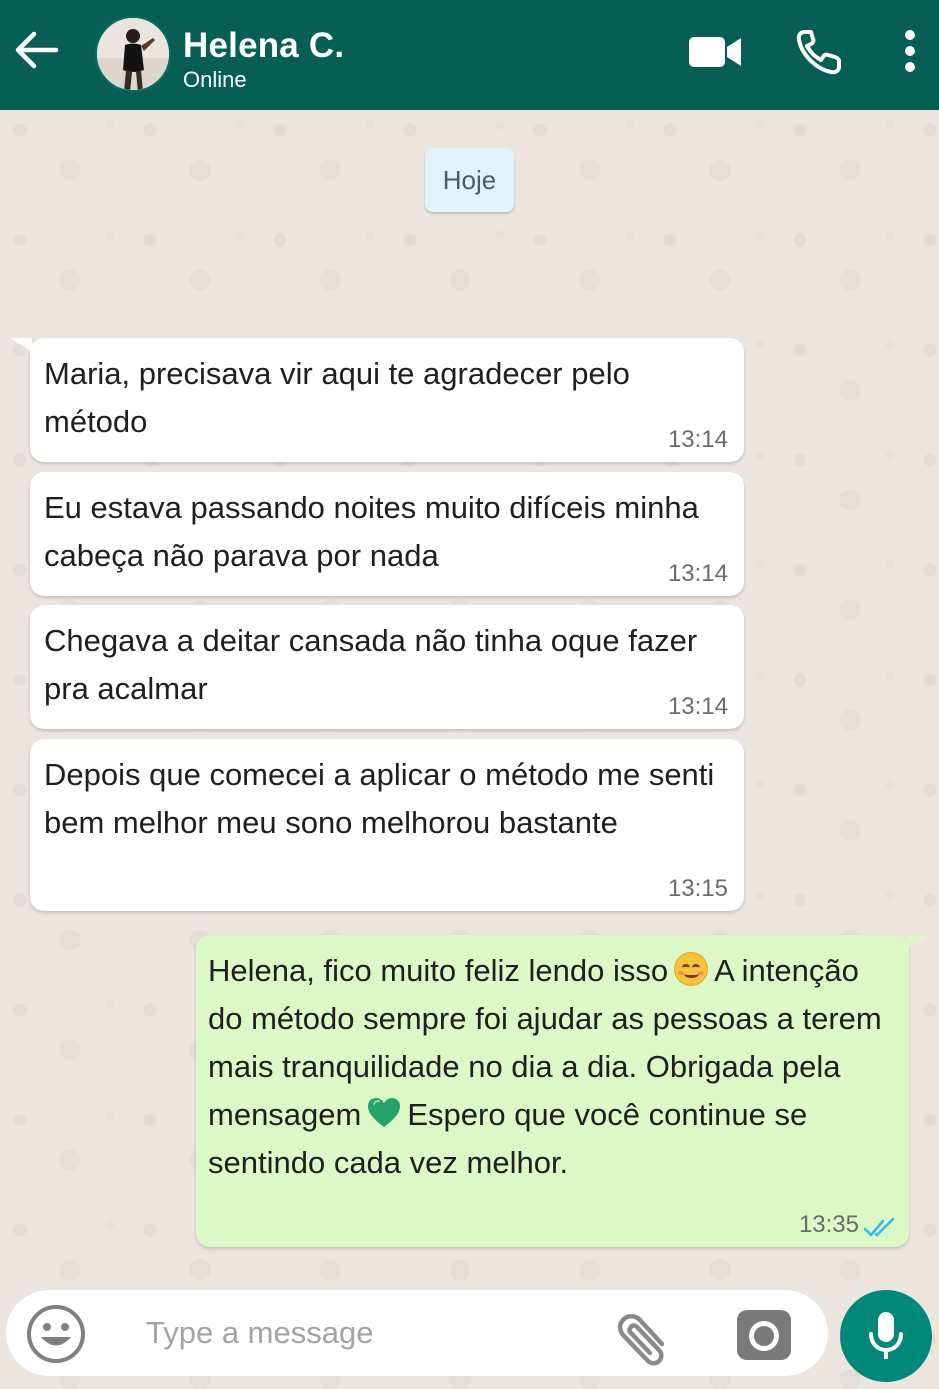 This screenshot has width=939, height=1389. I want to click on back-button, so click(36, 50).